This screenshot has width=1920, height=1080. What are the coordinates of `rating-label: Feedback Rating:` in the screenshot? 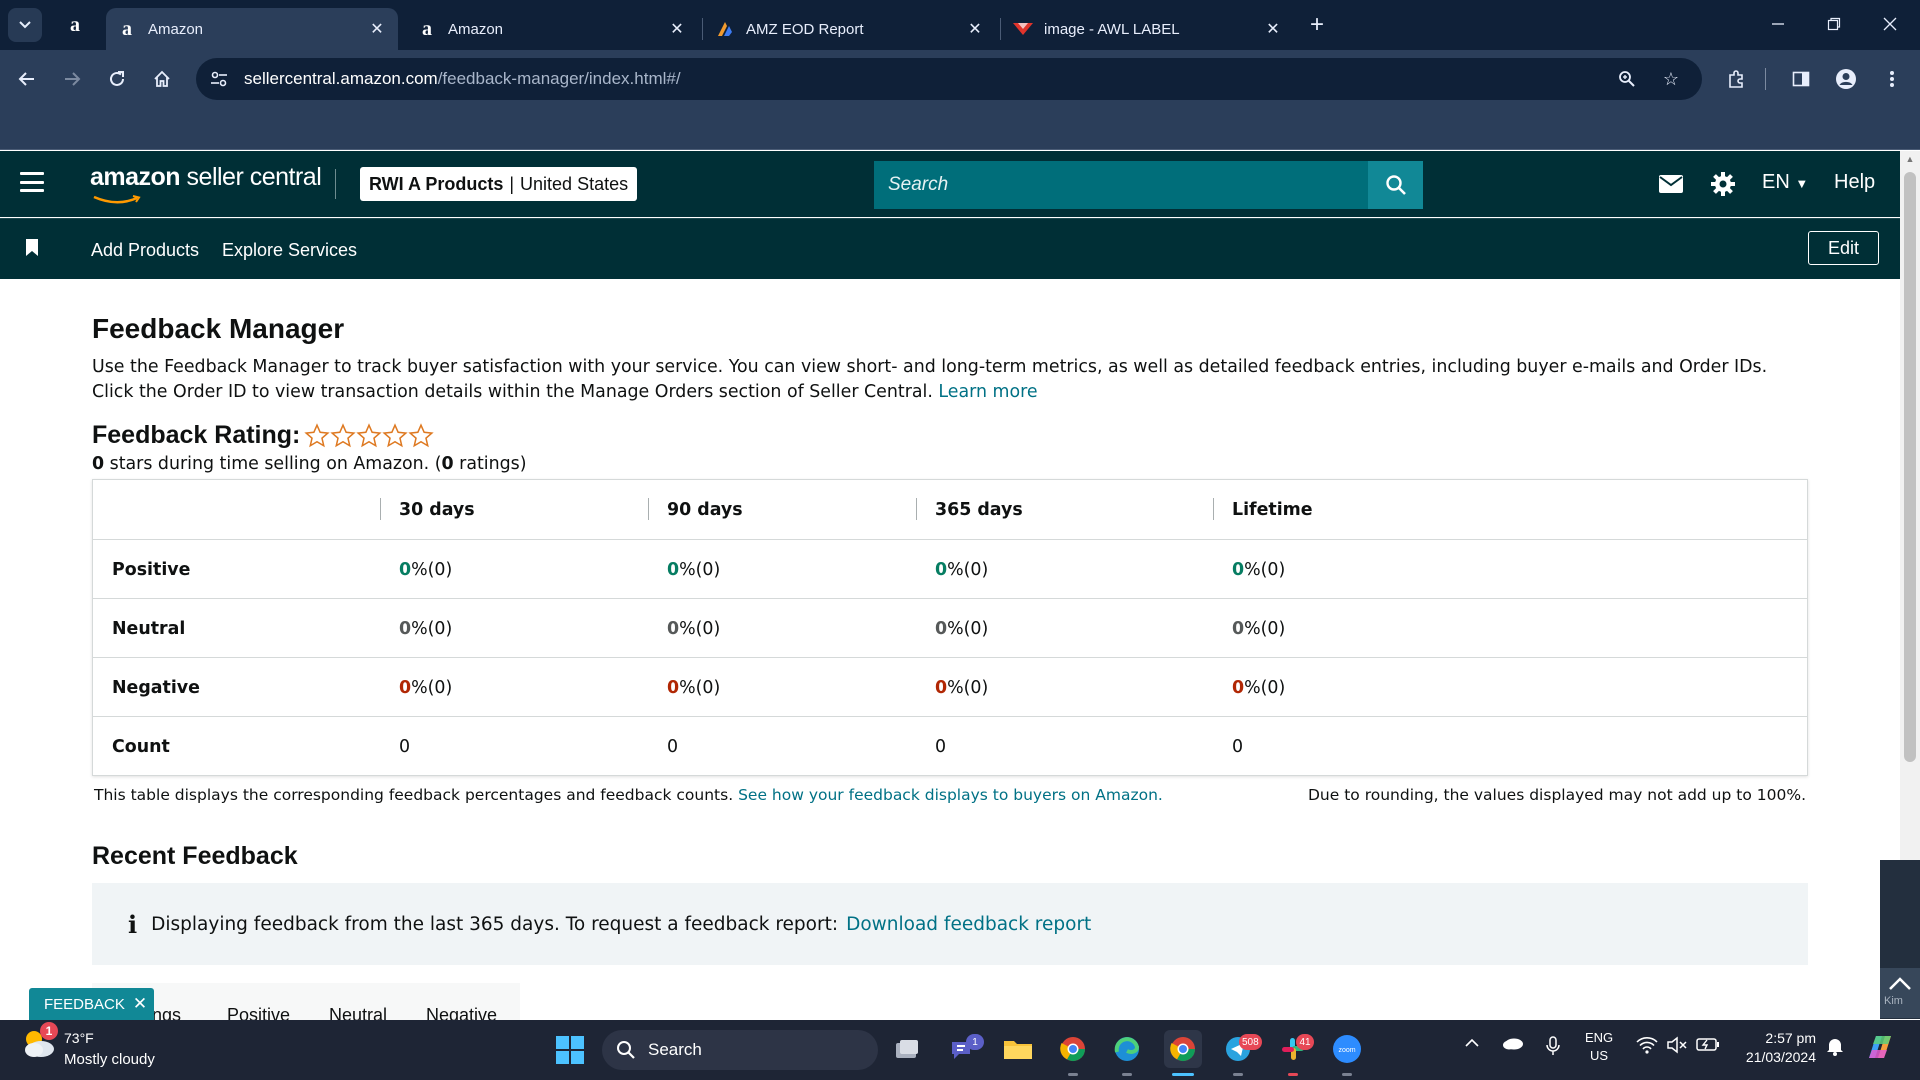 It's located at (196, 435).